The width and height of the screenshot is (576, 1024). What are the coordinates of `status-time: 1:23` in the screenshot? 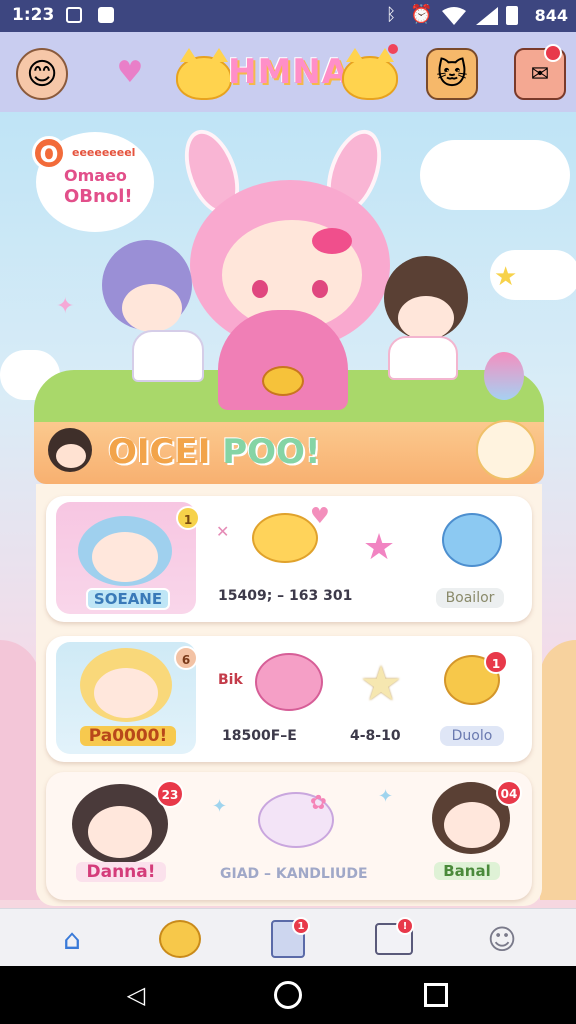 It's located at (33, 15).